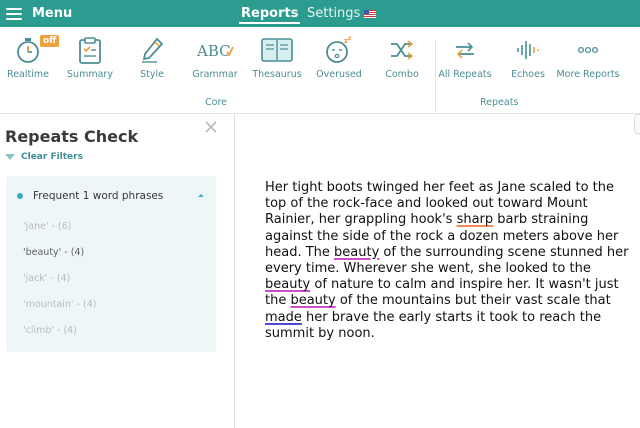 The width and height of the screenshot is (640, 428). Describe the element at coordinates (370, 13) in the screenshot. I see `us-flag-icon` at that location.